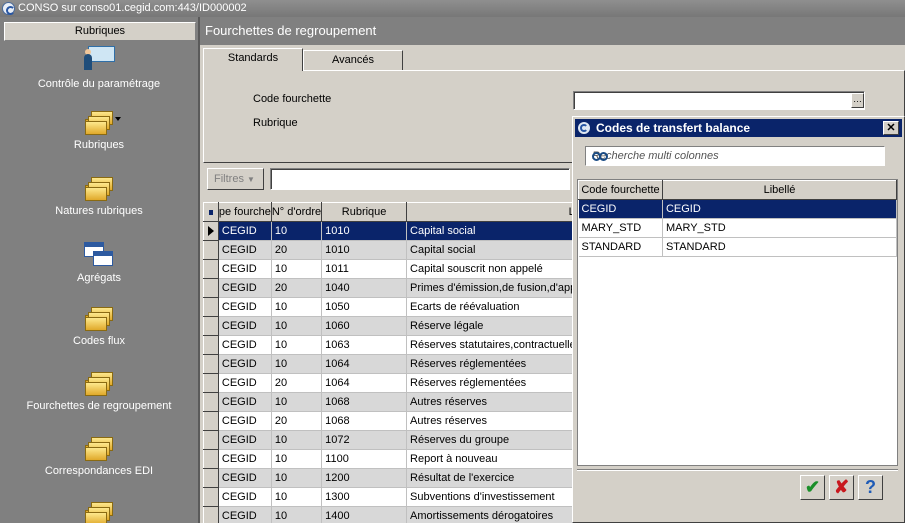 The image size is (905, 523). Describe the element at coordinates (253, 59) in the screenshot. I see `tab-standards: Standards` at that location.